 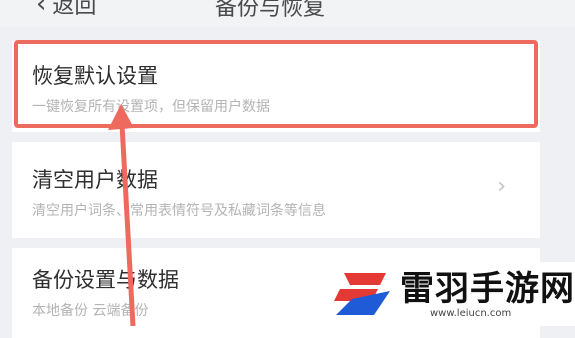 I want to click on settings-item-label: 备份设置与数据, so click(x=105, y=280).